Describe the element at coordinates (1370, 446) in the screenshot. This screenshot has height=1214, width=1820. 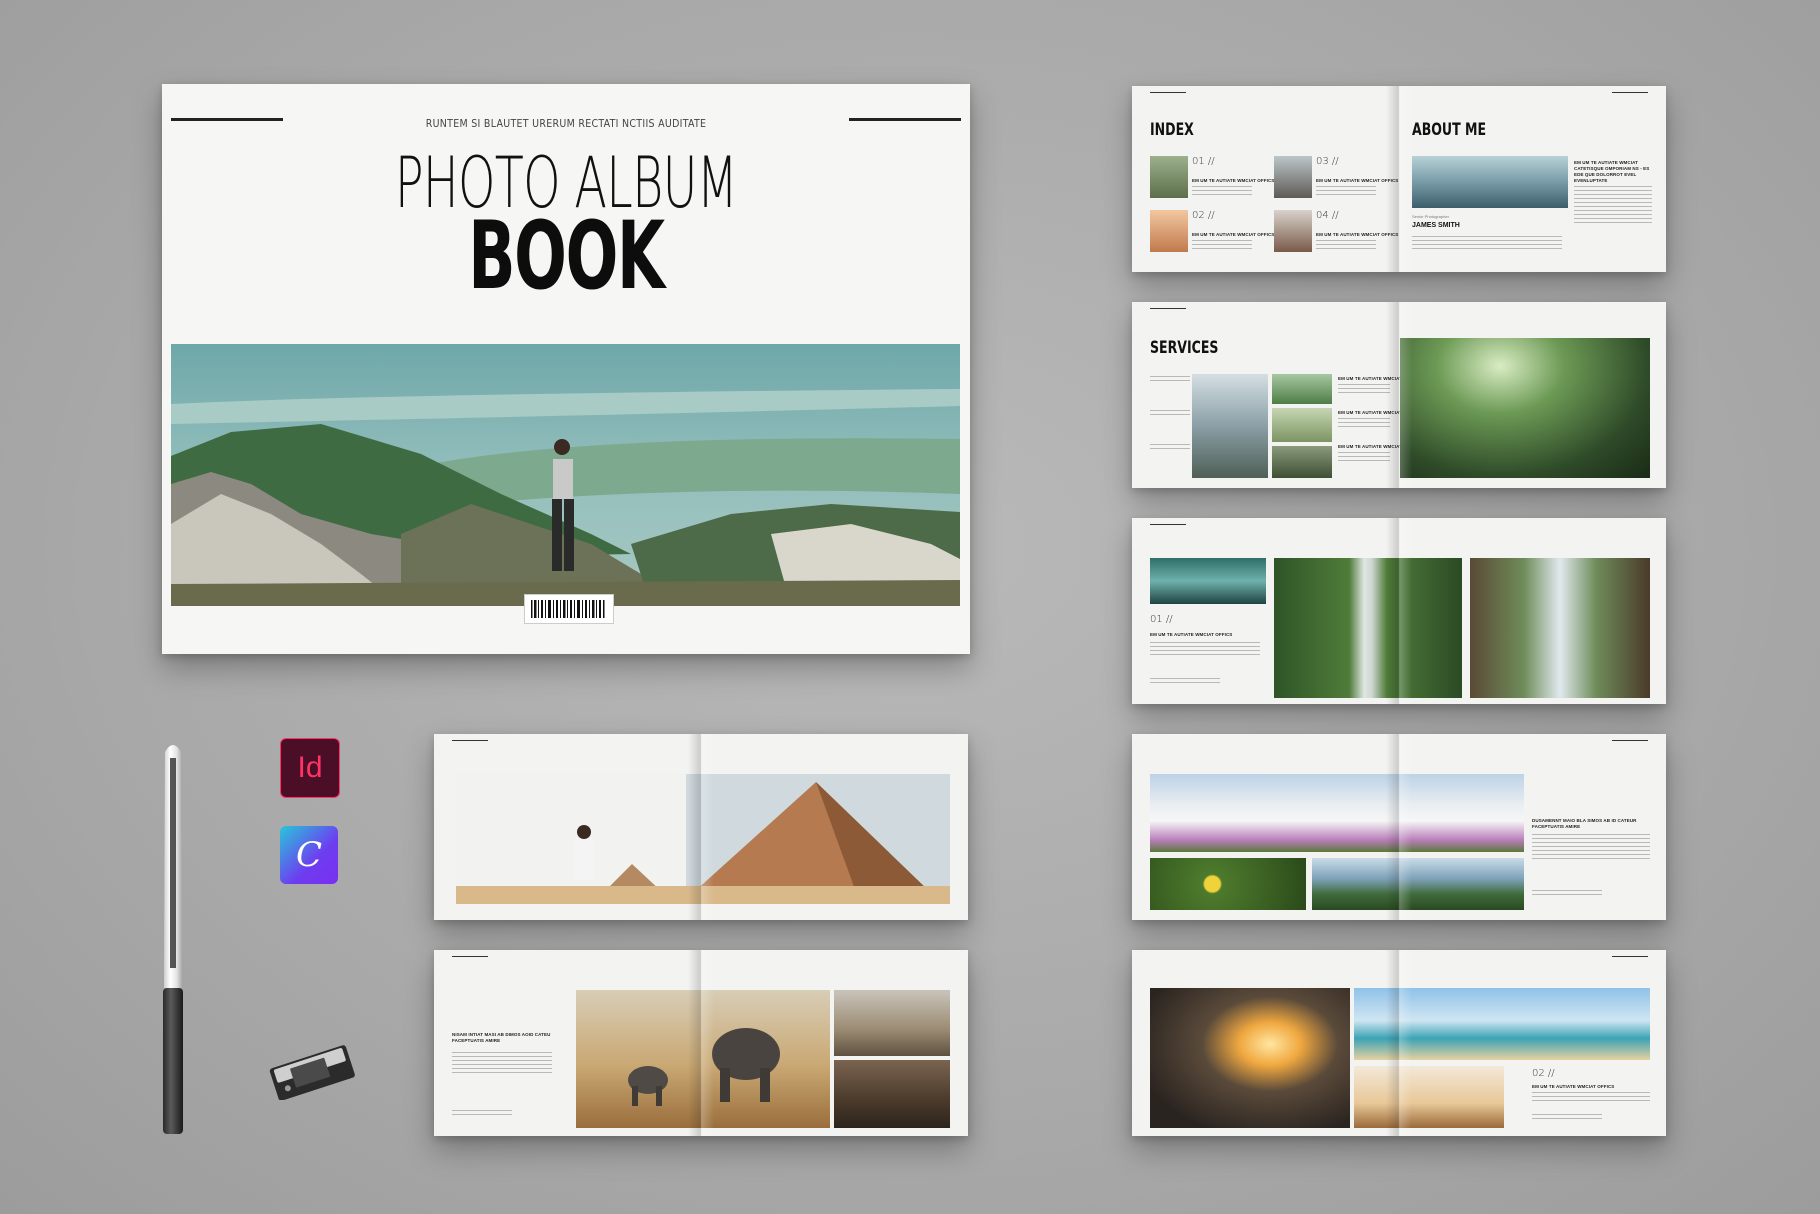
I see `service-item-3: EM UM TE AUTIATE WMCIAT` at that location.